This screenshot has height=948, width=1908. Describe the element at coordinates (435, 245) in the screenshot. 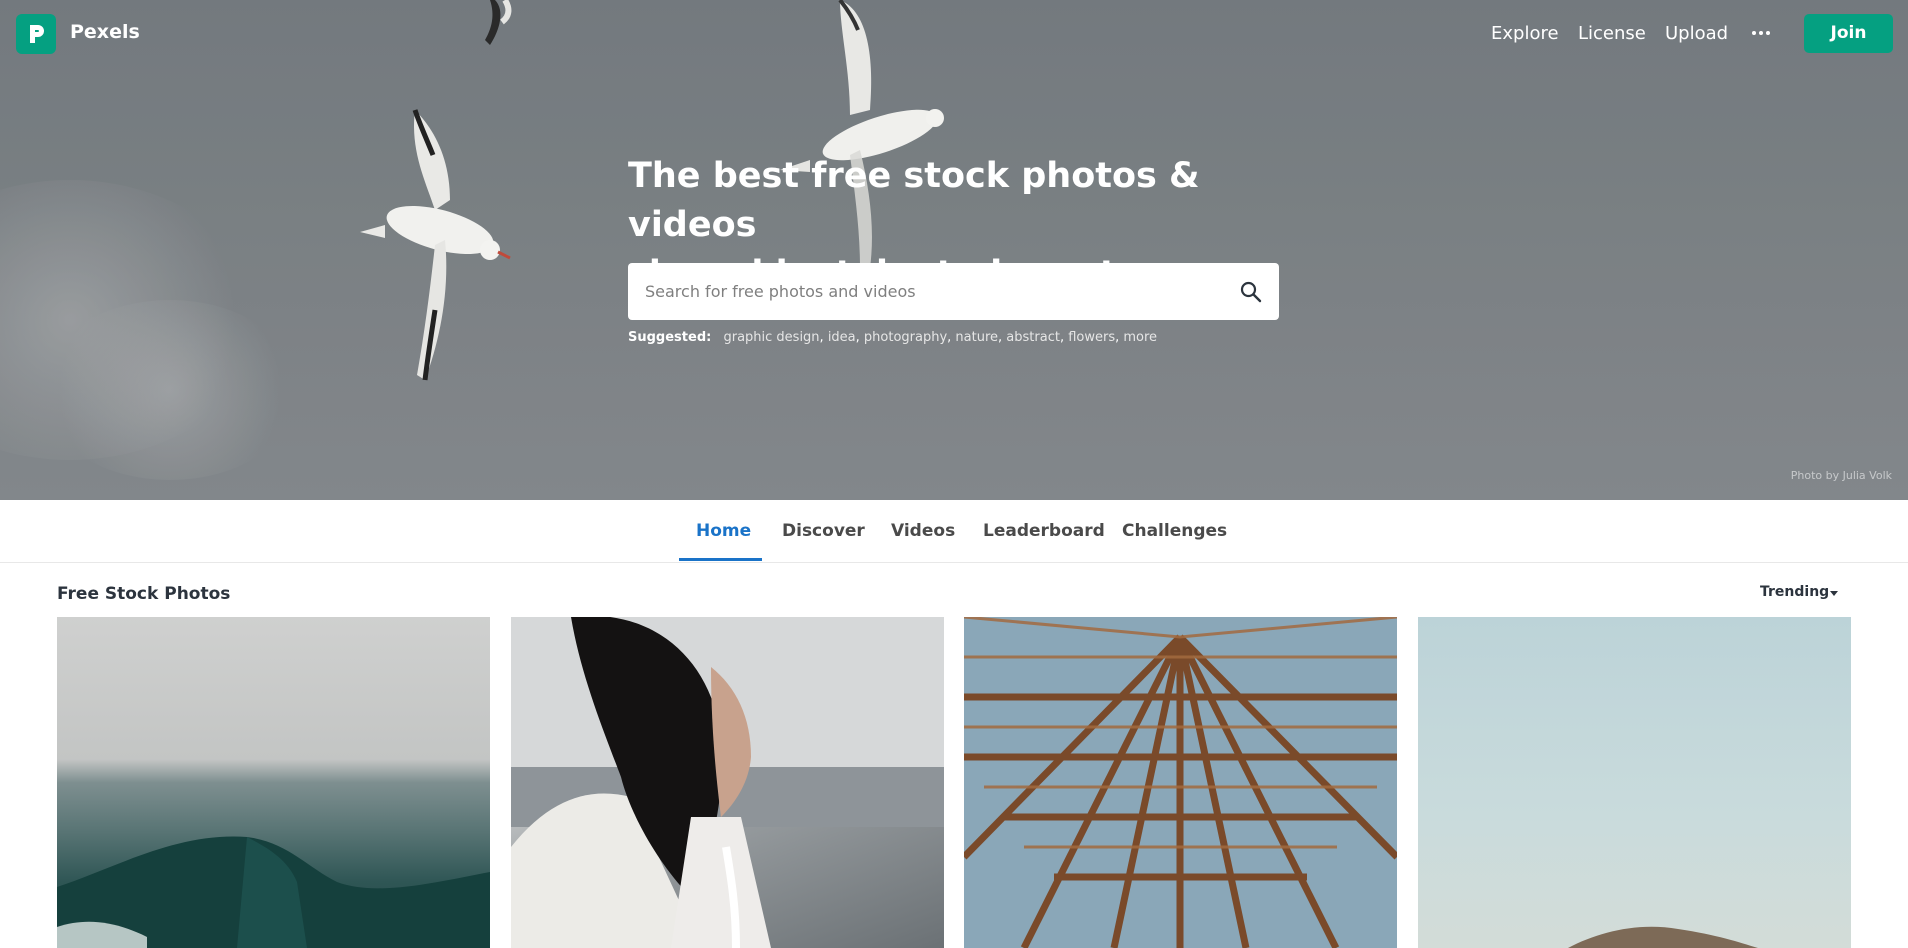

I see `seagull-image` at that location.